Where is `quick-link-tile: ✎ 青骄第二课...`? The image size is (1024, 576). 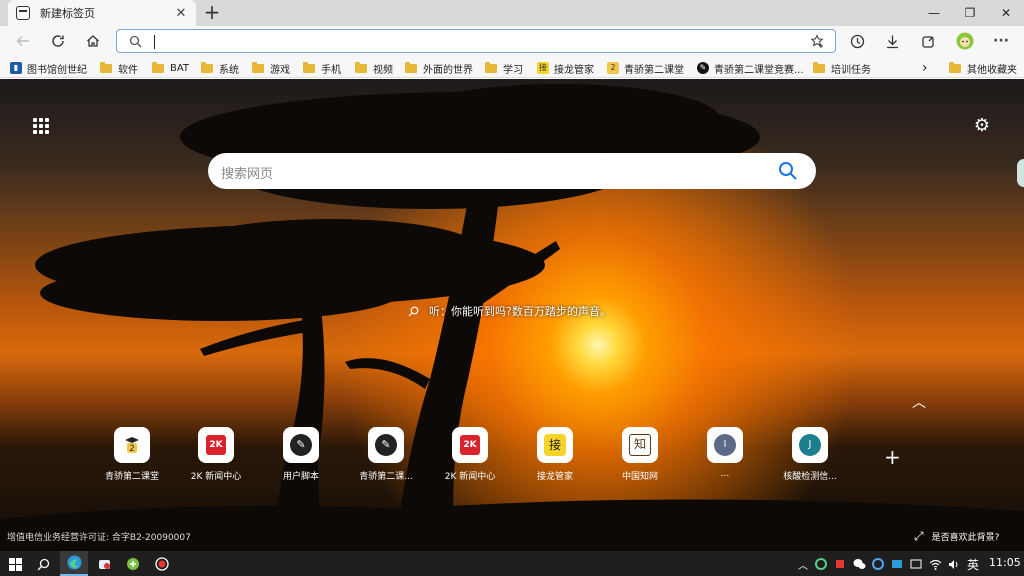
quick-link-tile: ✎ 青骄第二课... is located at coordinates (386, 454).